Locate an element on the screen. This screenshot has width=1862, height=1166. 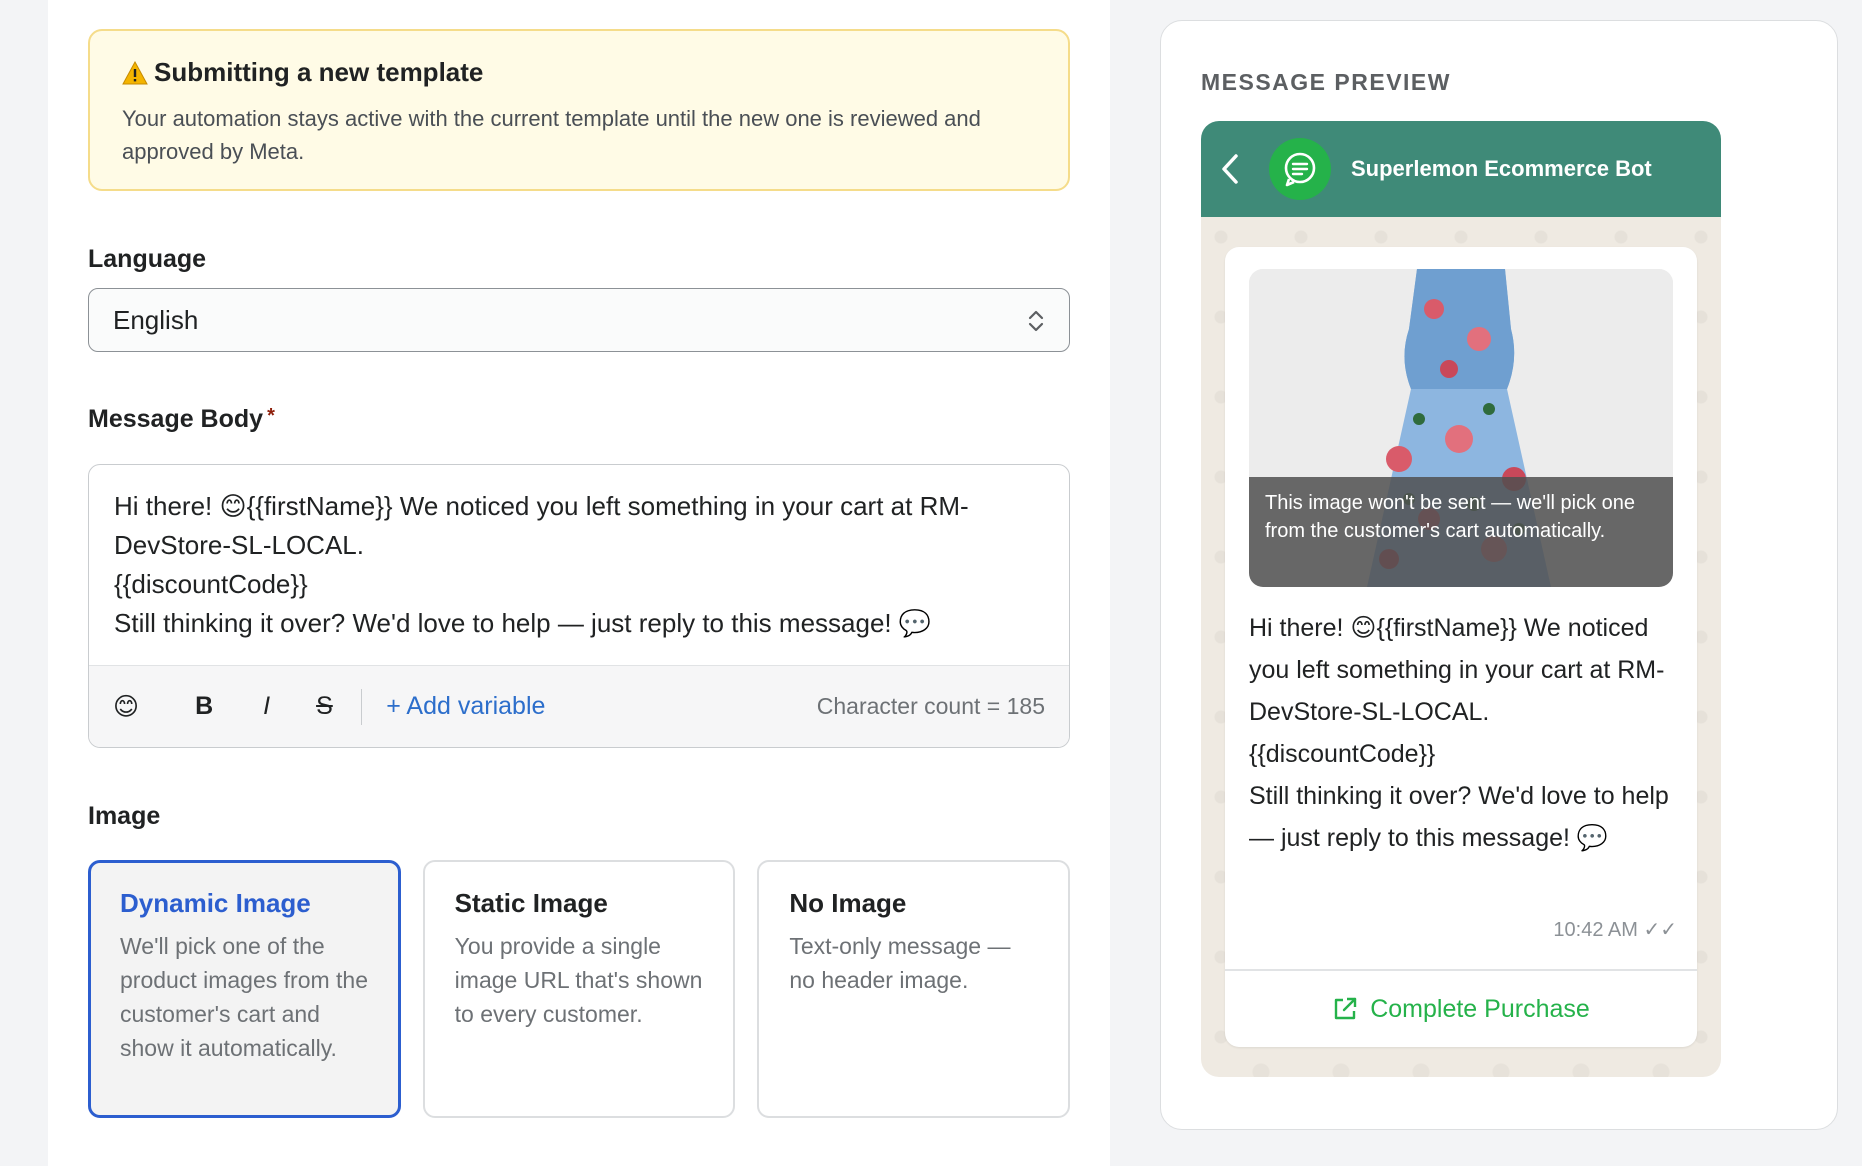
image-label: Image is located at coordinates (124, 816).